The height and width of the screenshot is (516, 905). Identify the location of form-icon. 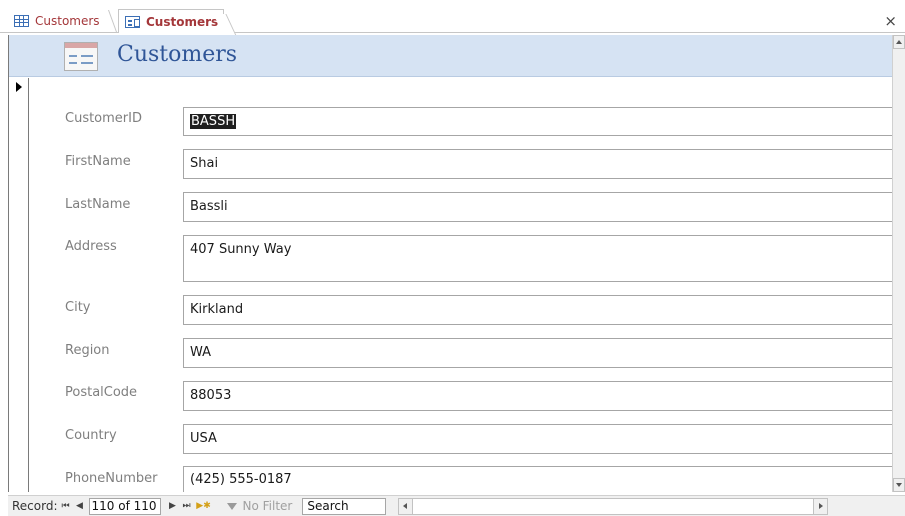
(132, 21).